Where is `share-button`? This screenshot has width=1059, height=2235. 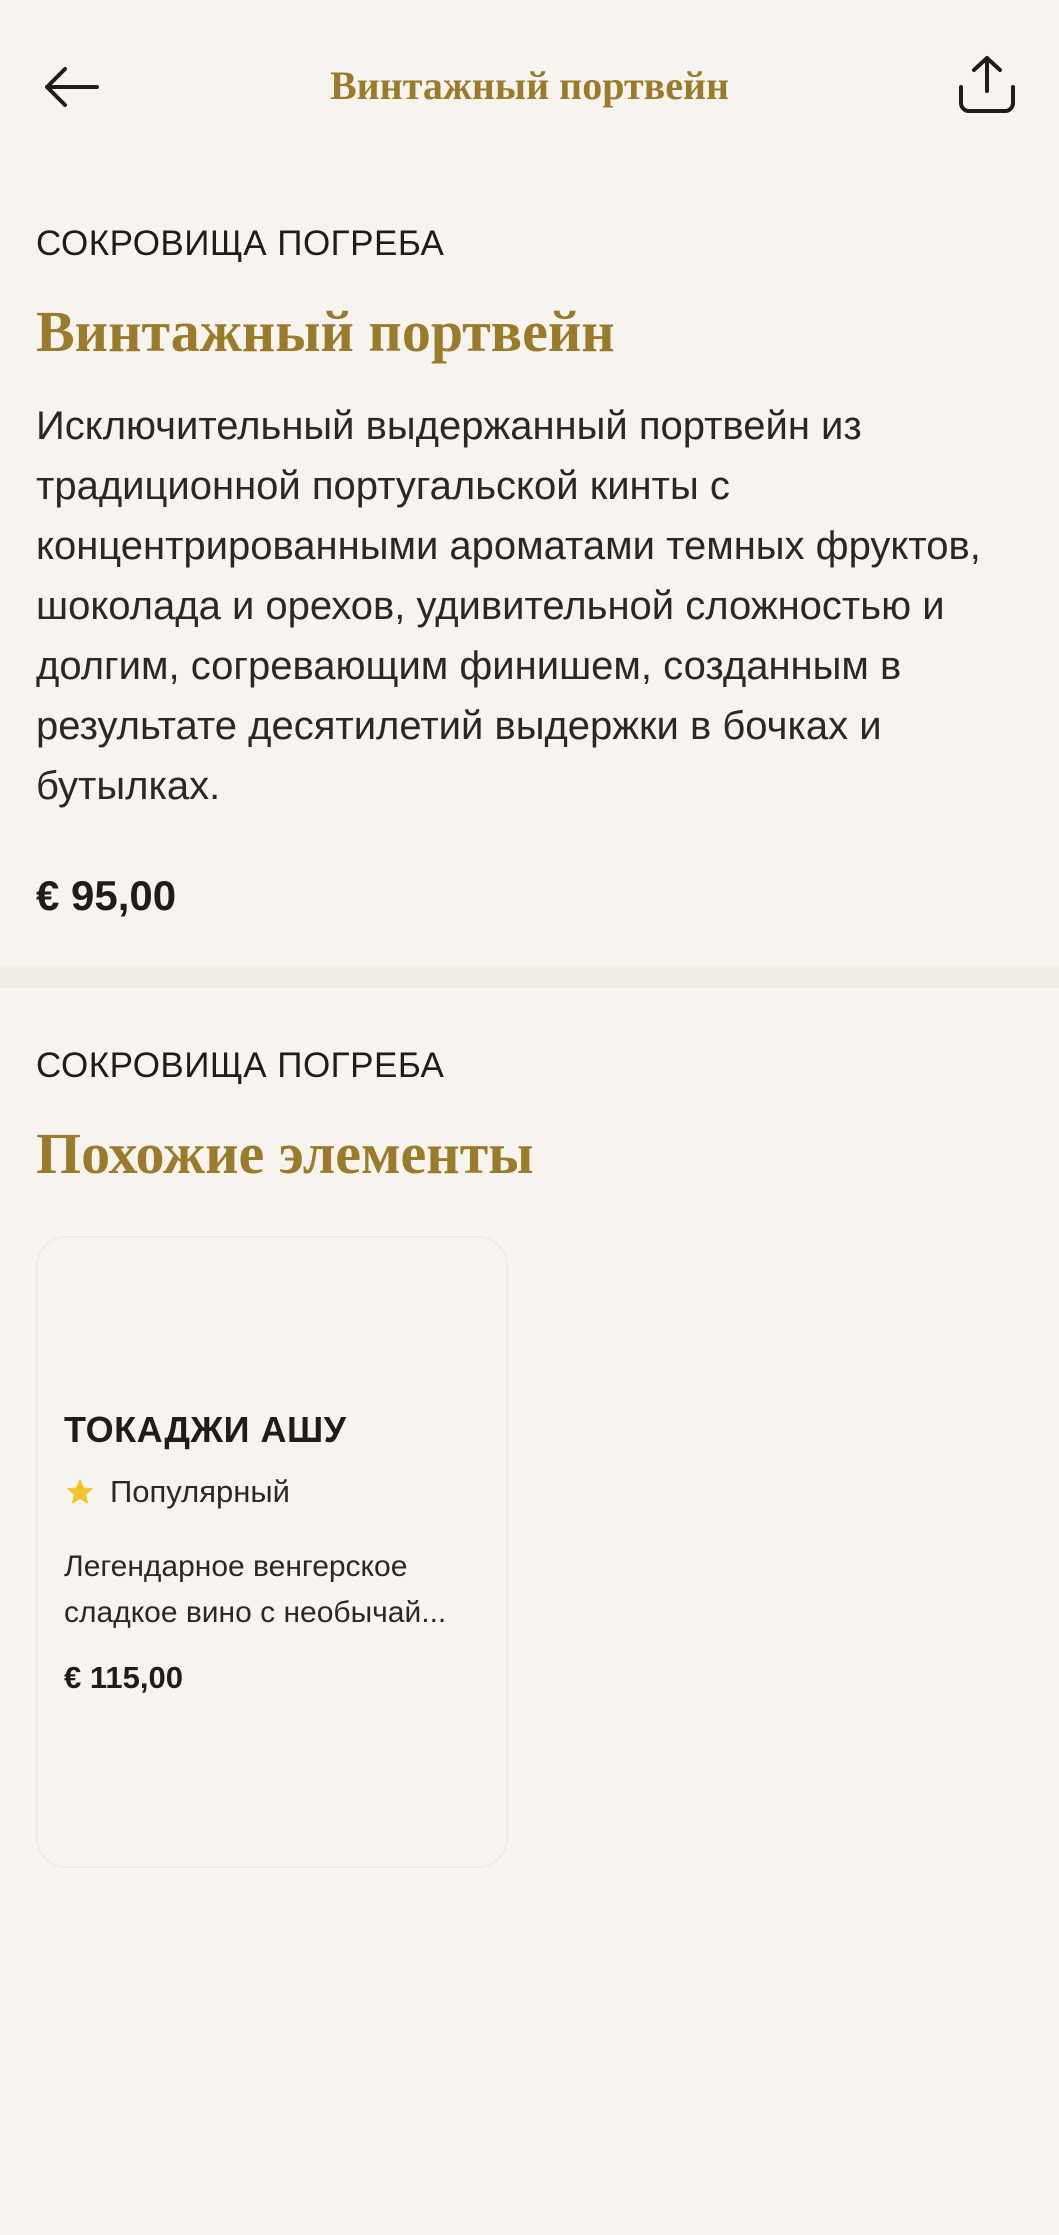 share-button is located at coordinates (987, 84).